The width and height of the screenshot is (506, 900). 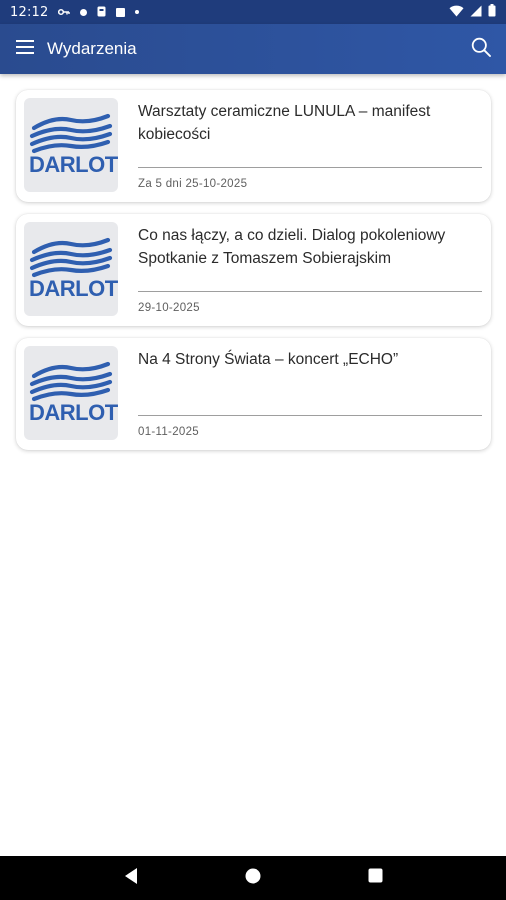 What do you see at coordinates (101, 12) in the screenshot?
I see `box-icon` at bounding box center [101, 12].